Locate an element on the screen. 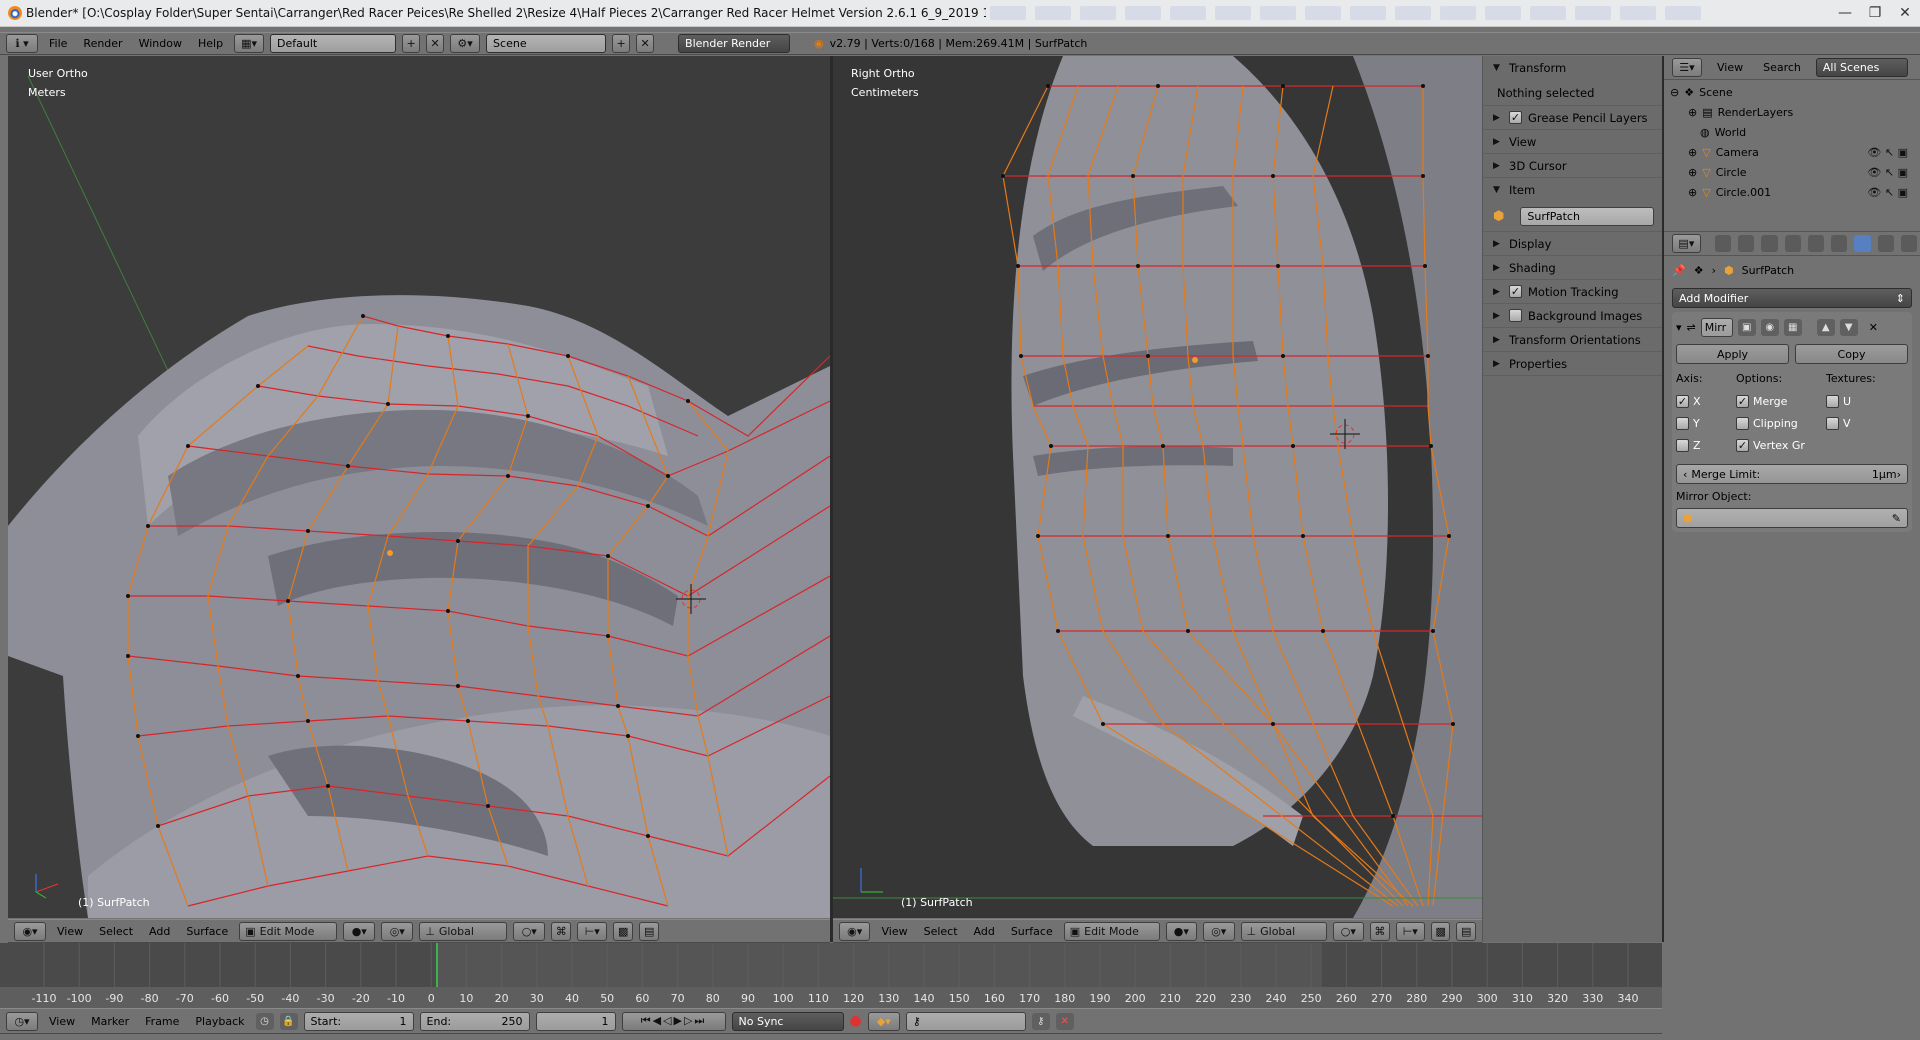 This screenshot has width=1920, height=1040. clipping-option: Clipping is located at coordinates (1781, 423).